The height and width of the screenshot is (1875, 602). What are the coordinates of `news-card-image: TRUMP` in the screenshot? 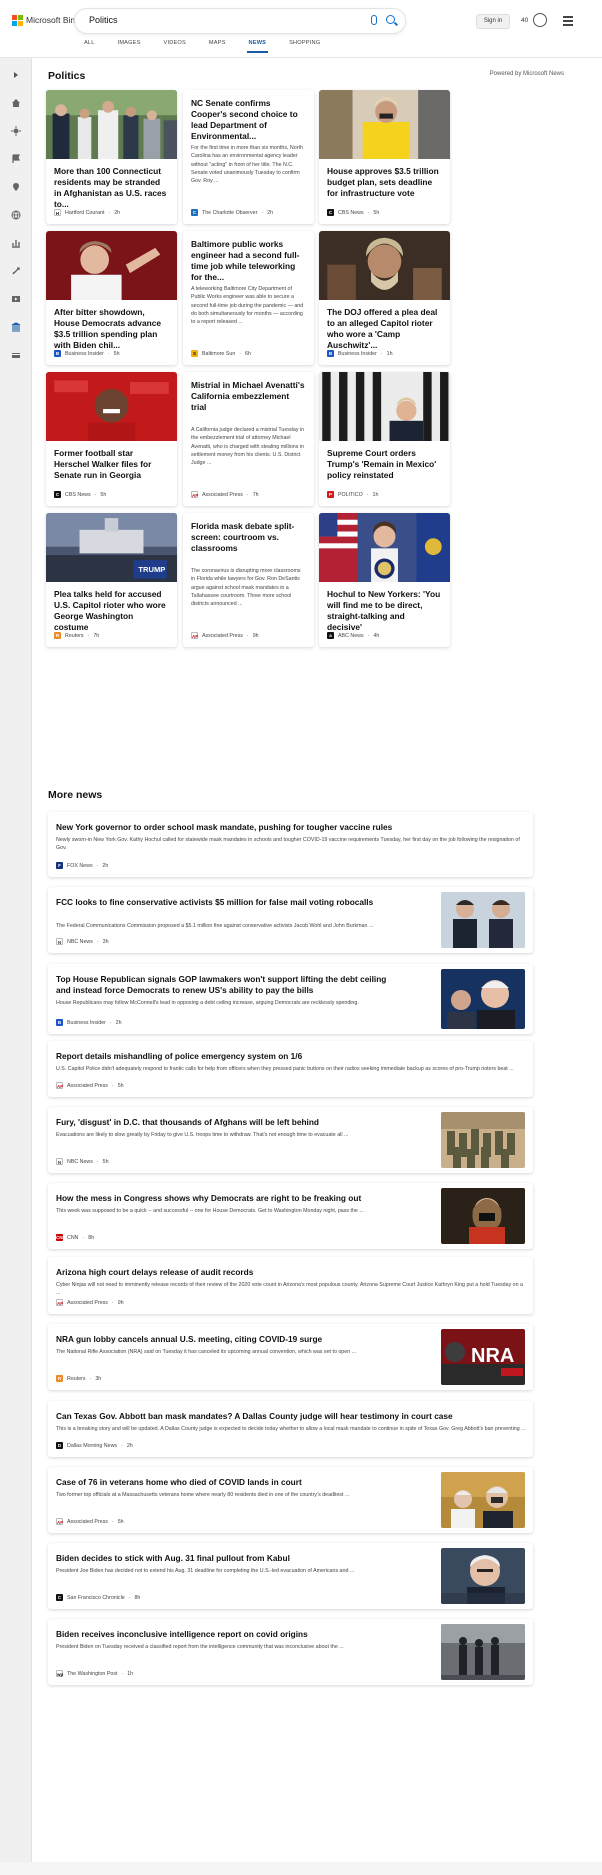 It's located at (111, 547).